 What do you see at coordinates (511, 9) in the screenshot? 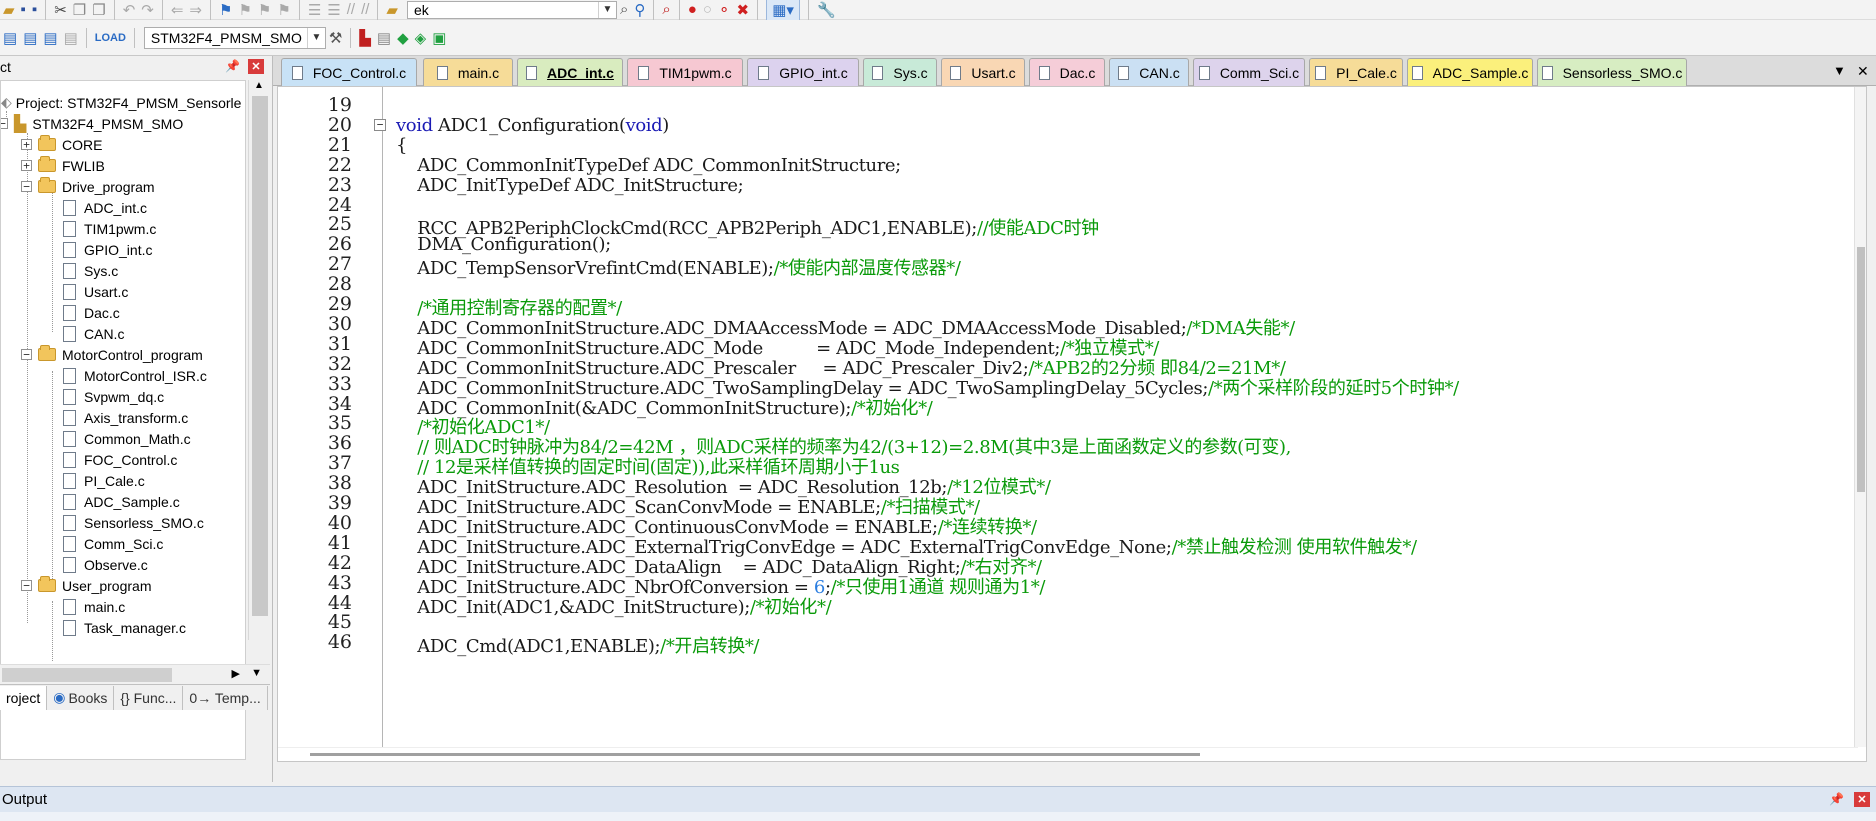
I see `search-combo: ek ▼` at bounding box center [511, 9].